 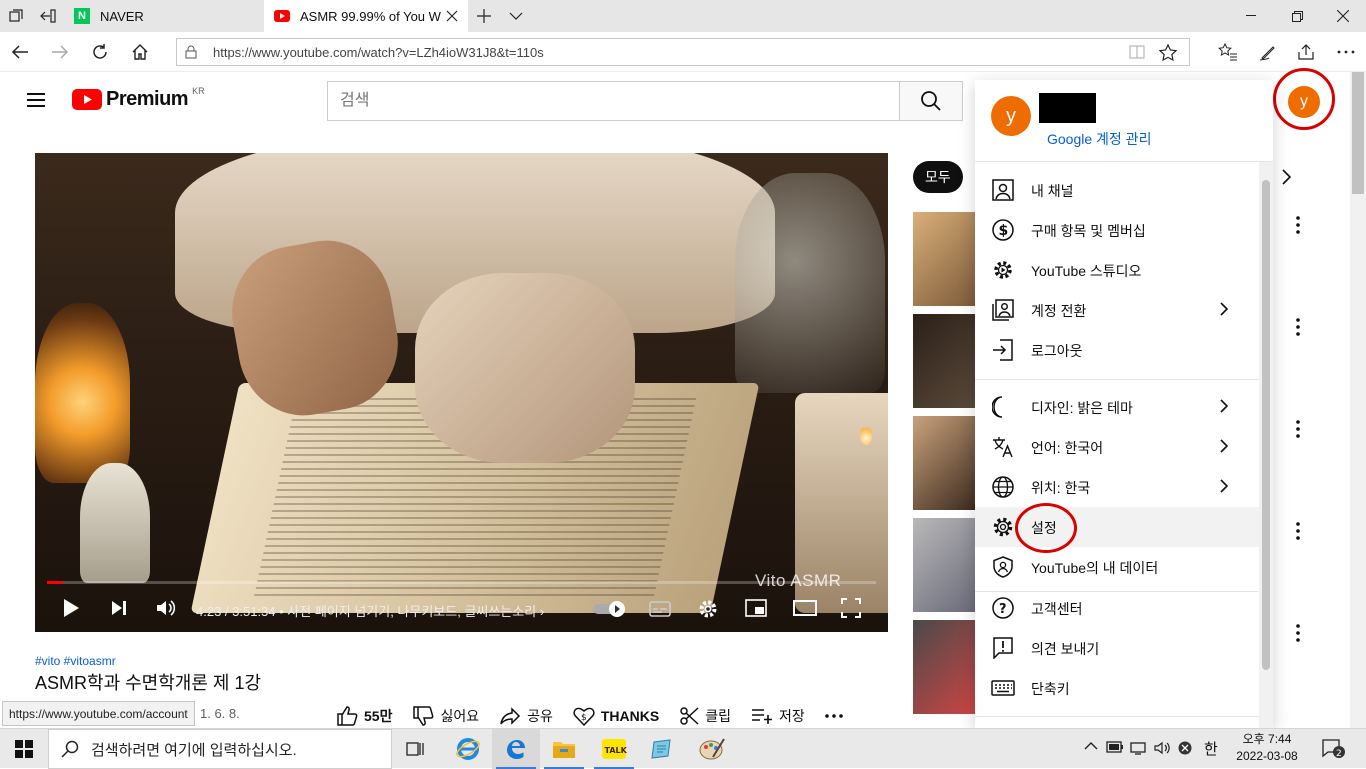 What do you see at coordinates (1115, 747) in the screenshot?
I see `battery-icon` at bounding box center [1115, 747].